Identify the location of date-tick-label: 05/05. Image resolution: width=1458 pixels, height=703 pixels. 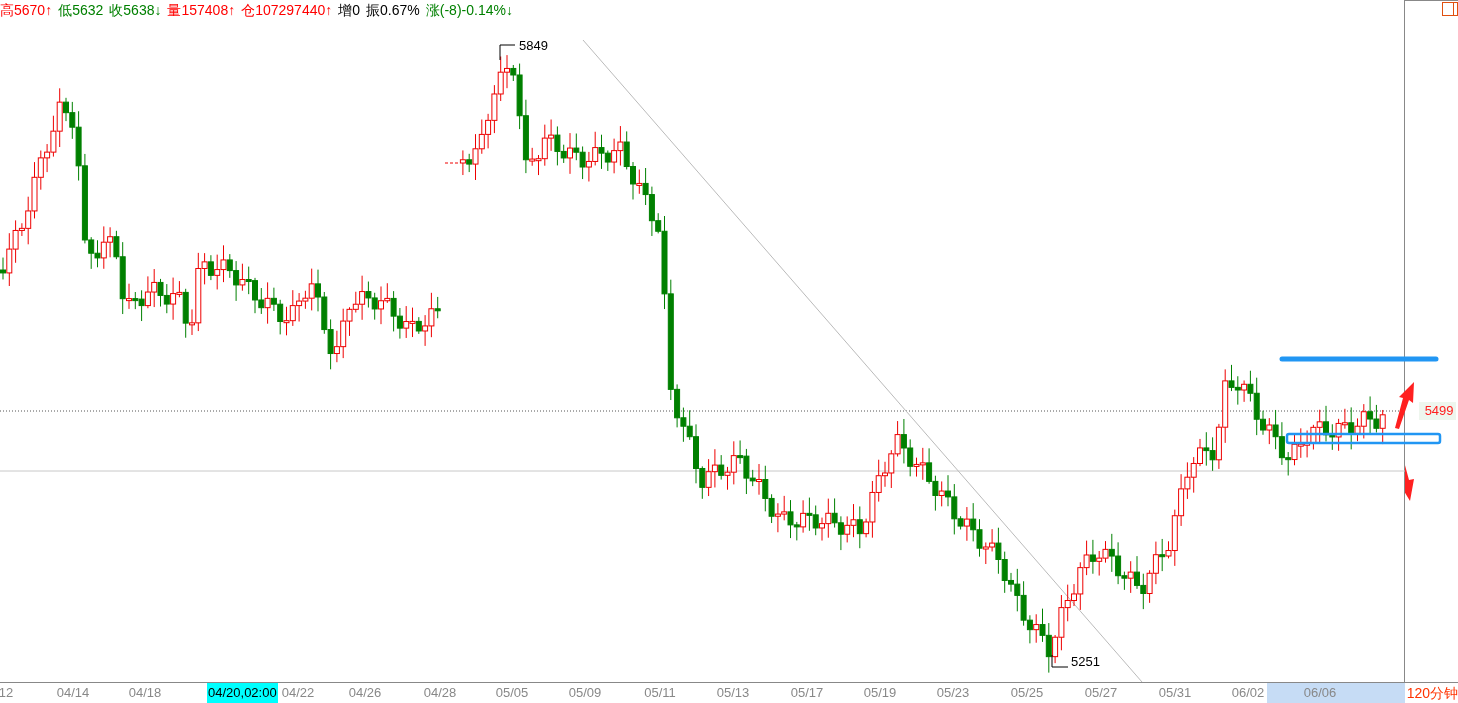
(512, 693).